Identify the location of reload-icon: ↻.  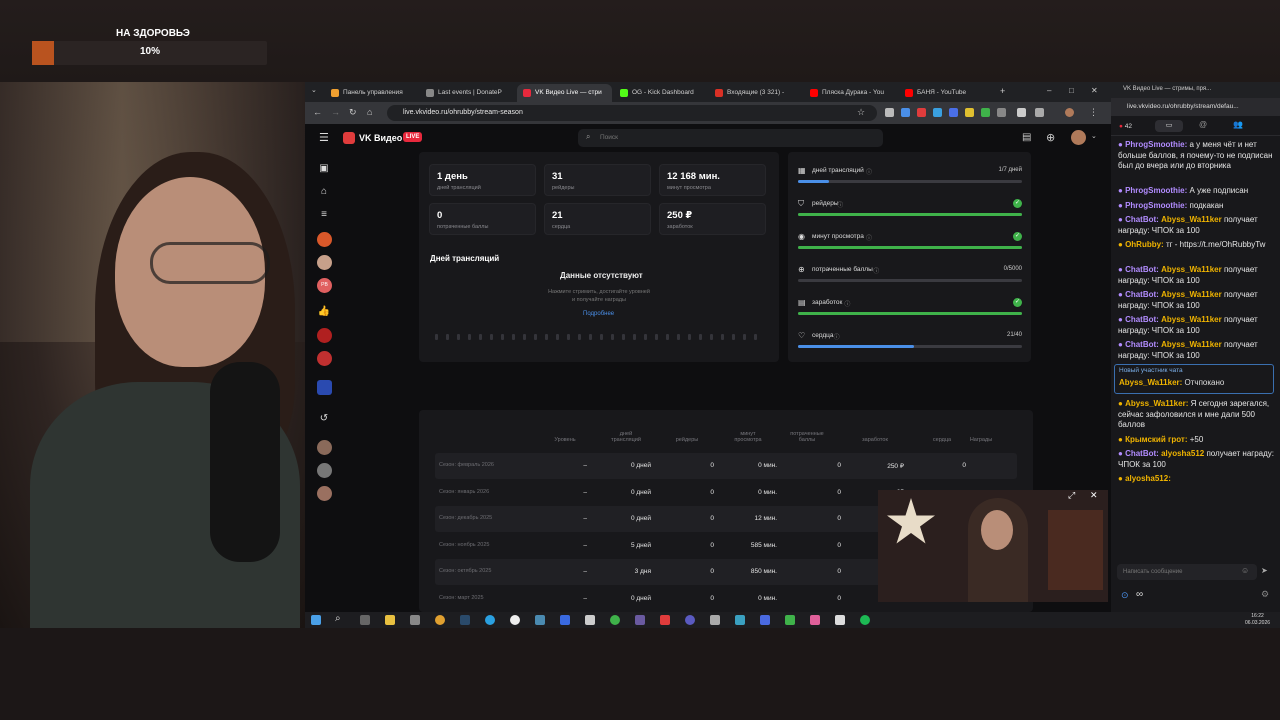
(353, 112).